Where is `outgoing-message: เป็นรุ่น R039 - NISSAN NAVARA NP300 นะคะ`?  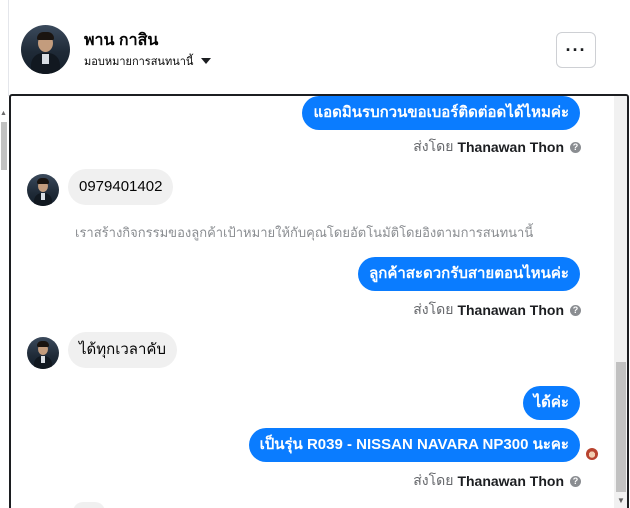
outgoing-message: เป็นรุ่น R039 - NISSAN NAVARA NP300 นะคะ is located at coordinates (414, 445).